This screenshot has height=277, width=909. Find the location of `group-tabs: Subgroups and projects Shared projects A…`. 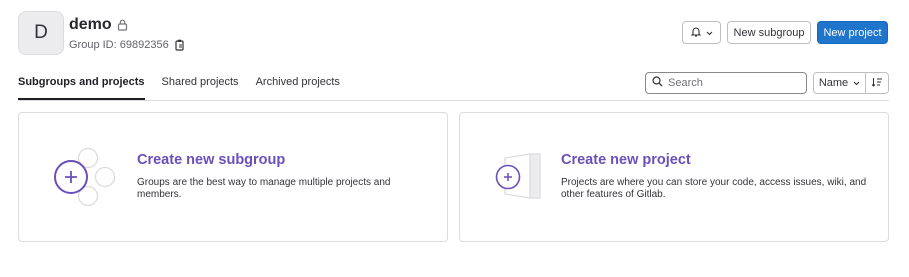

group-tabs: Subgroups and projects Shared projects A… is located at coordinates (187, 82).